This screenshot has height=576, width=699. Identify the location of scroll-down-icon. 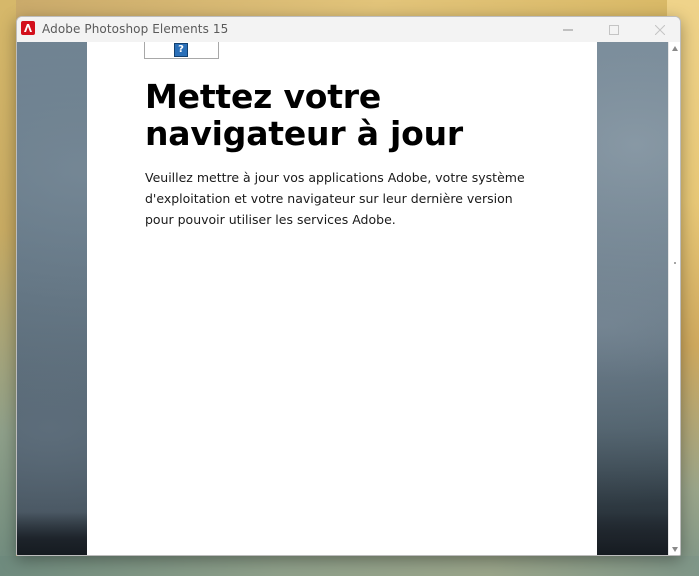
(675, 549).